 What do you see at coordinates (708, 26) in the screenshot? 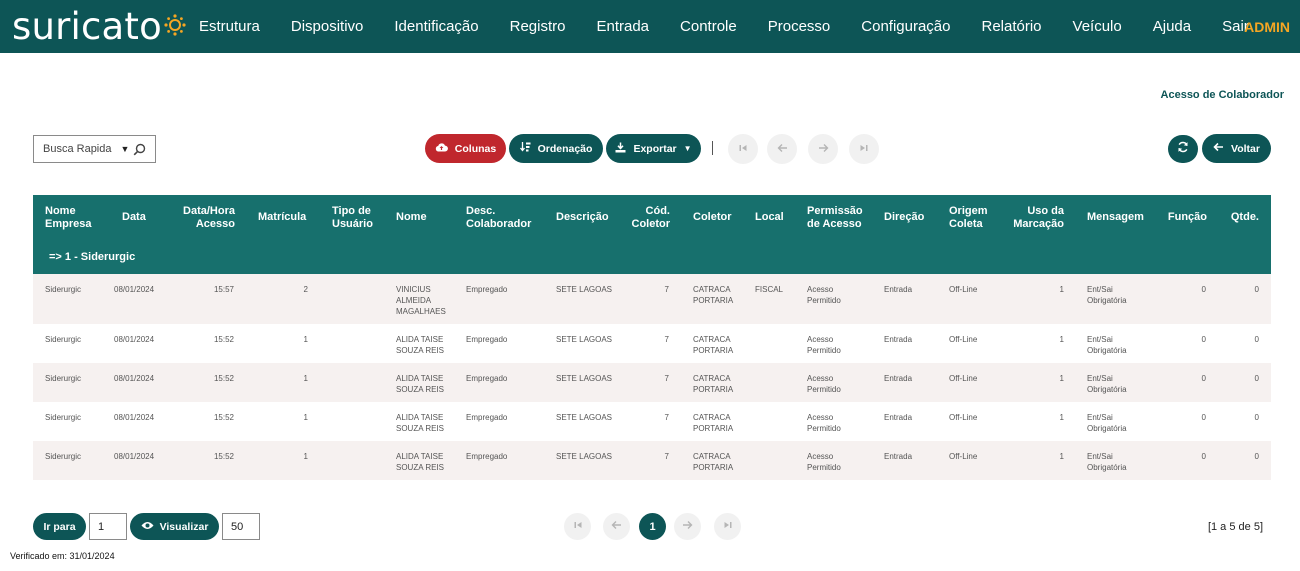
I see `menu-item-controle: Controle` at bounding box center [708, 26].